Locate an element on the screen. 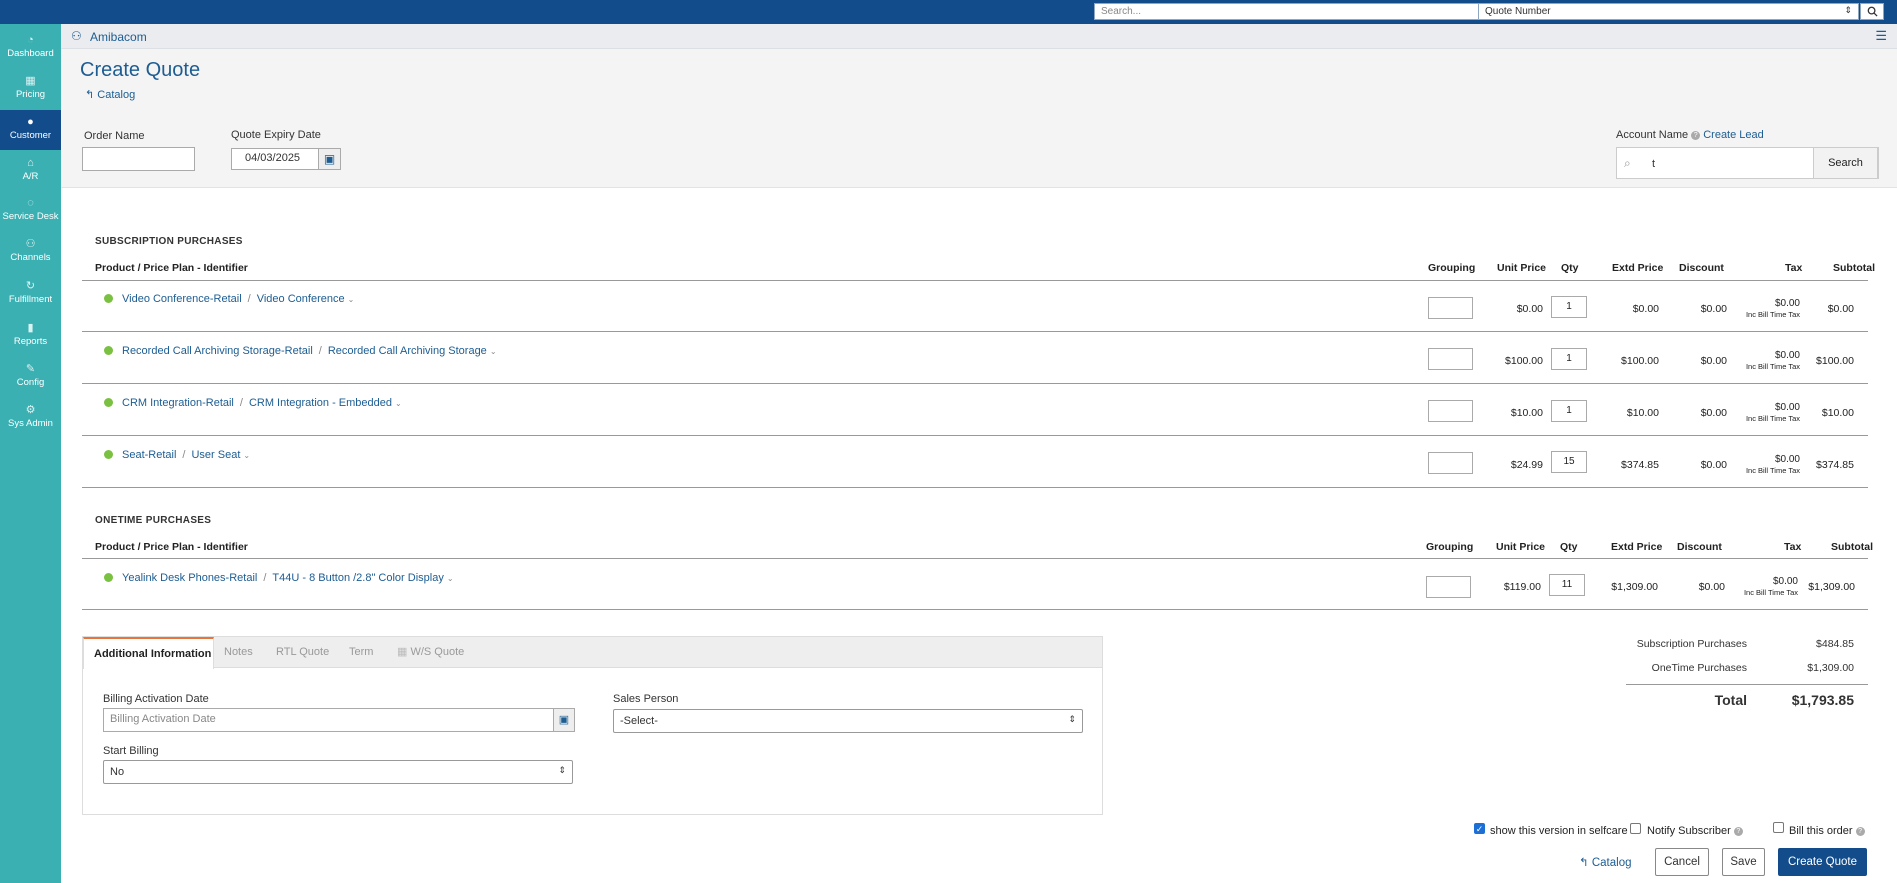  tab-additional-information: Additional Information is located at coordinates (148, 653).